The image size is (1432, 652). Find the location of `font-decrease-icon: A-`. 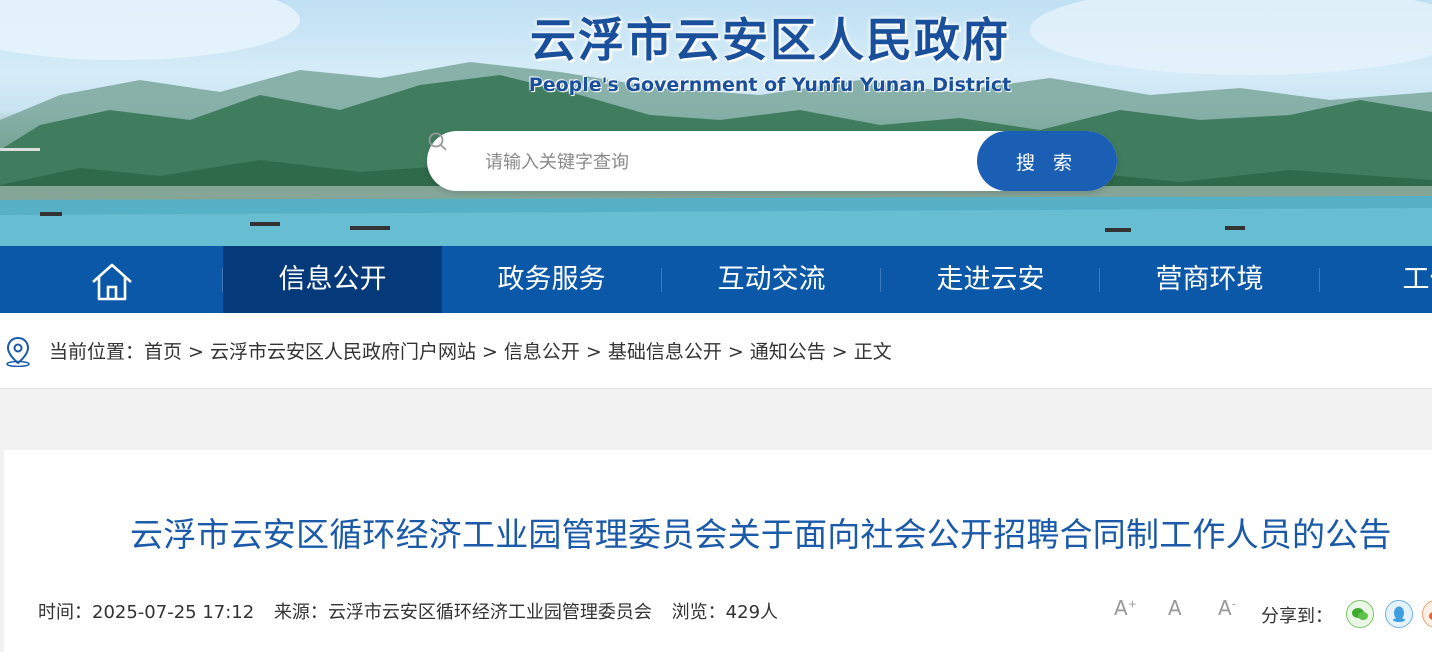

font-decrease-icon: A- is located at coordinates (1227, 608).